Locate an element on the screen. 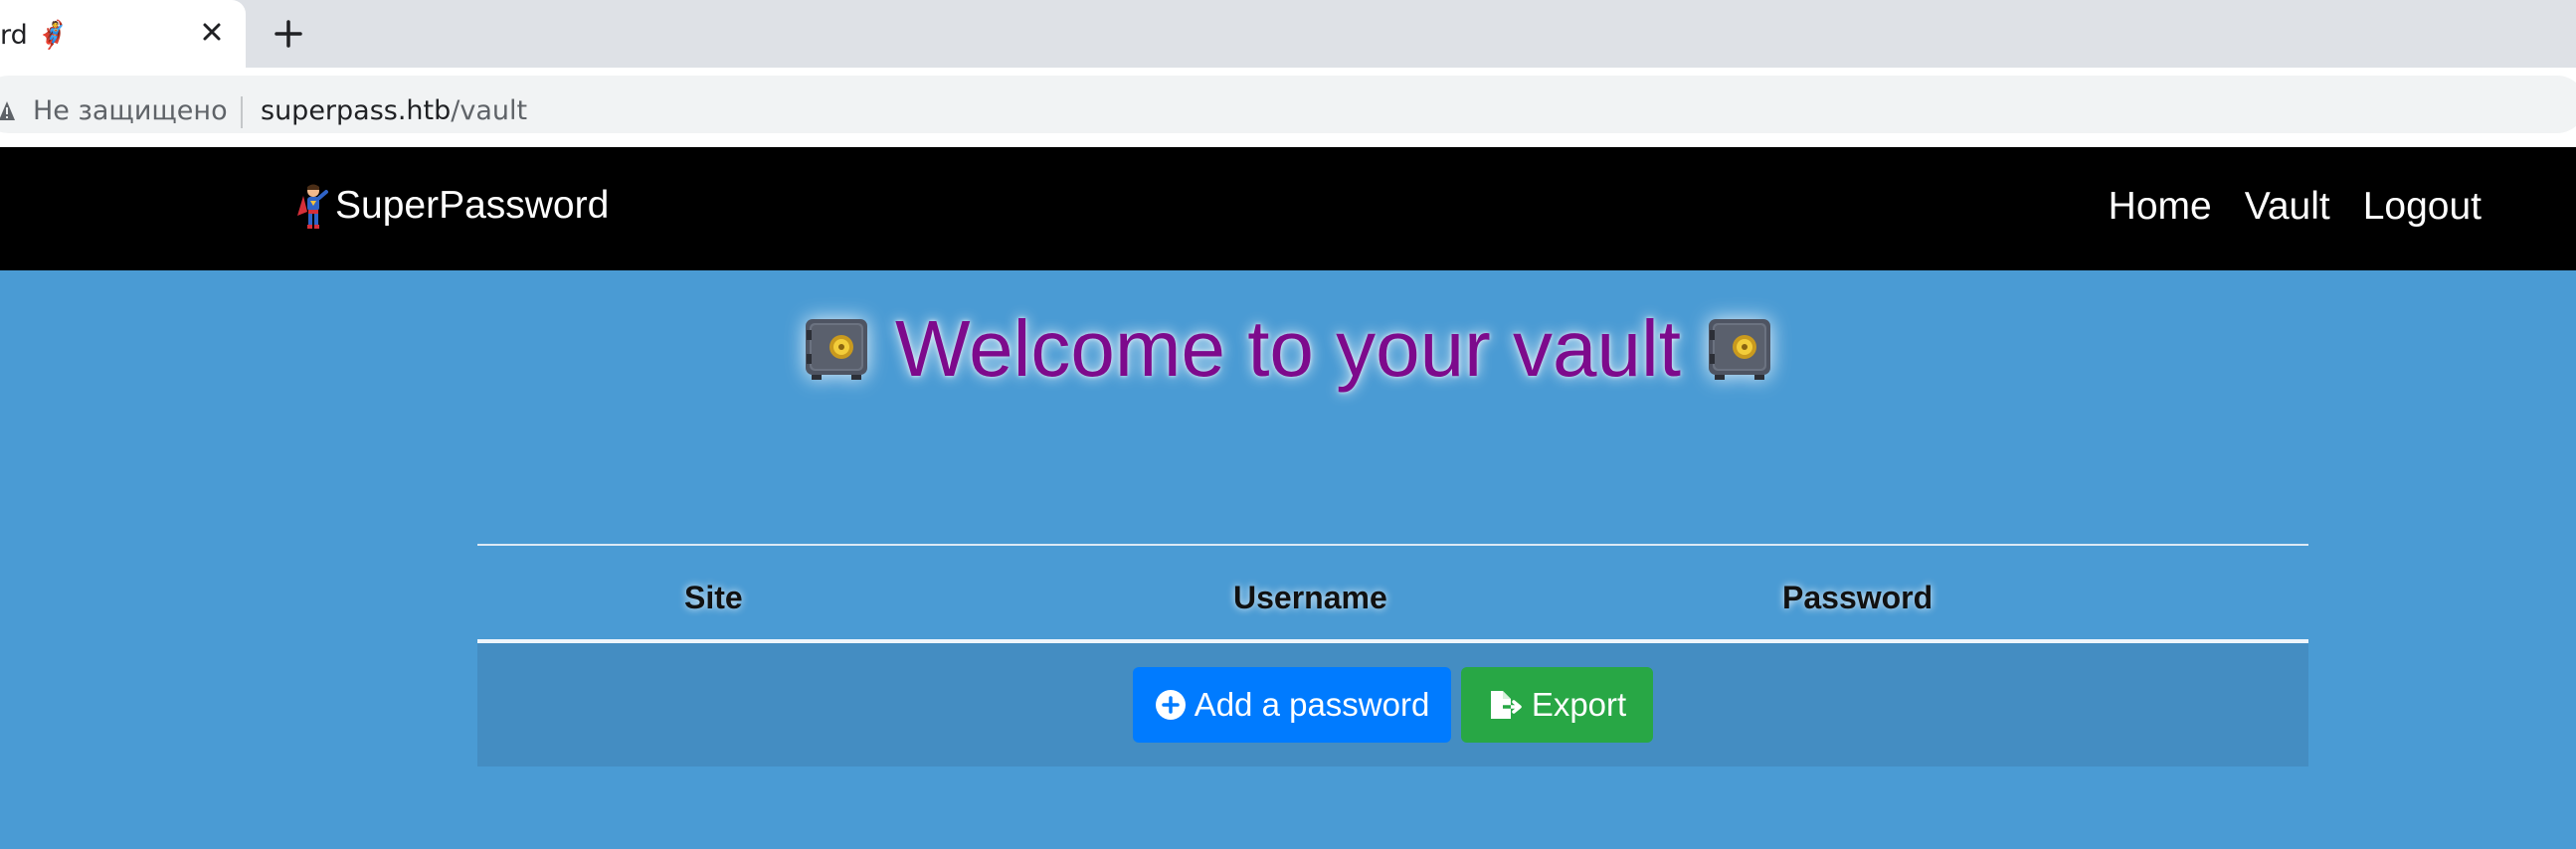 The height and width of the screenshot is (849, 2576). close-icon is located at coordinates (212, 32).